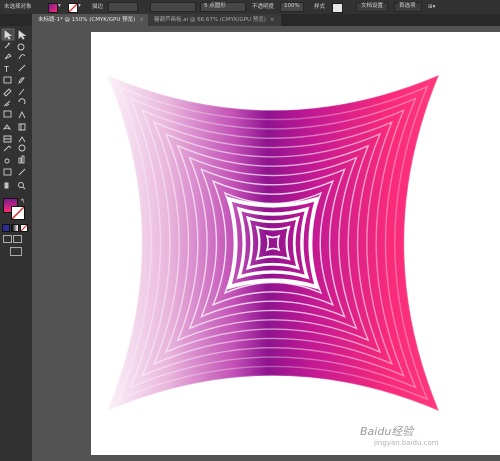  I want to click on watermark-logo: Baidu经验, so click(387, 431).